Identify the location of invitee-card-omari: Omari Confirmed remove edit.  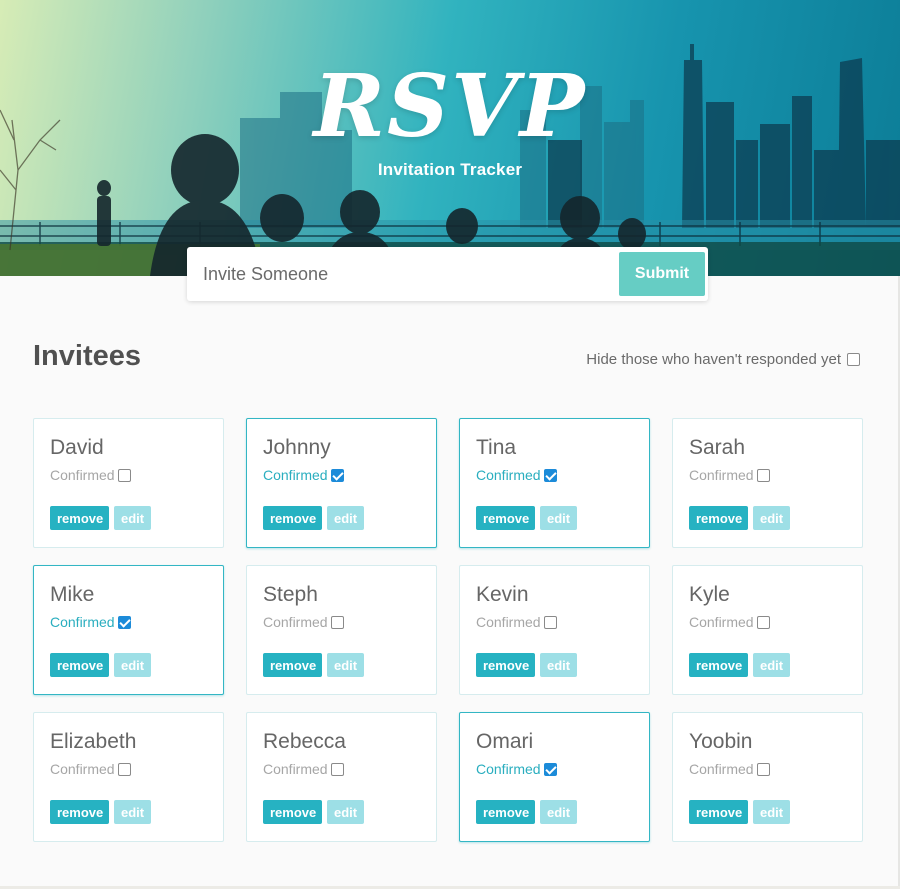
(554, 777).